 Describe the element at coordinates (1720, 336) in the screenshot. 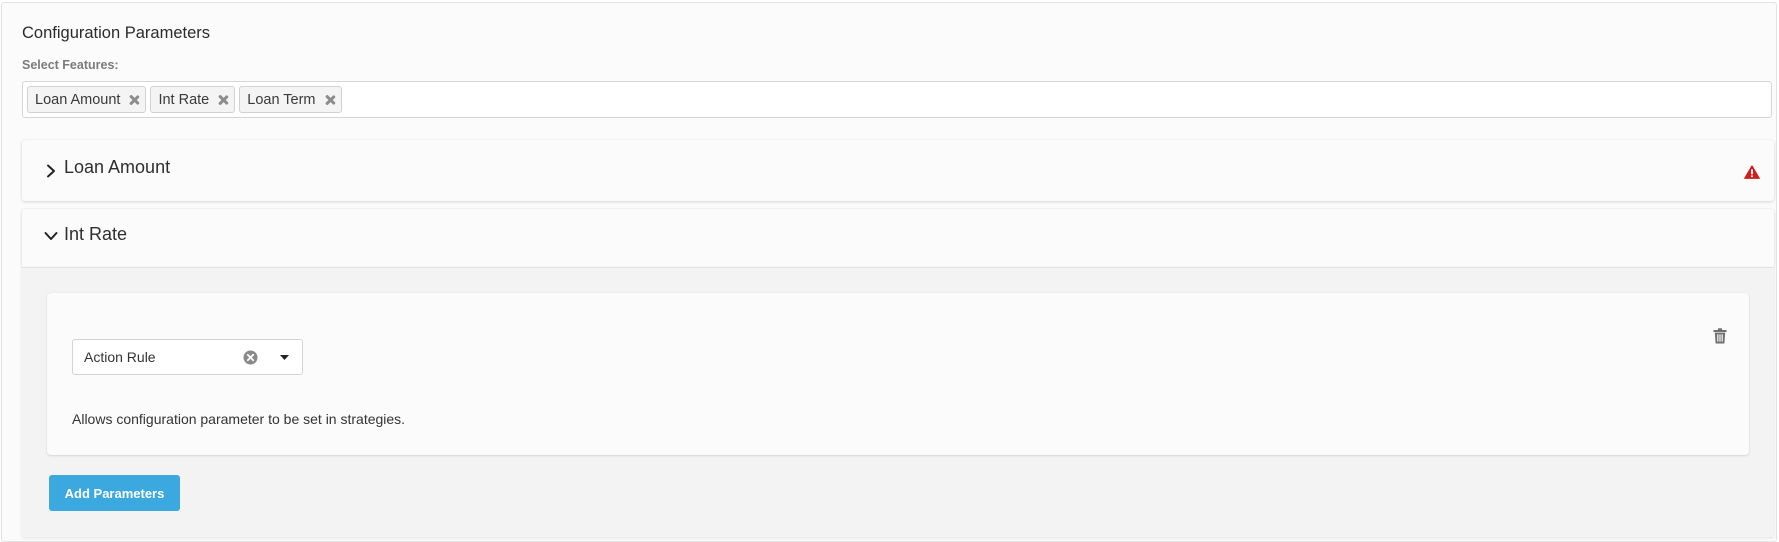

I see `trash-icon` at that location.